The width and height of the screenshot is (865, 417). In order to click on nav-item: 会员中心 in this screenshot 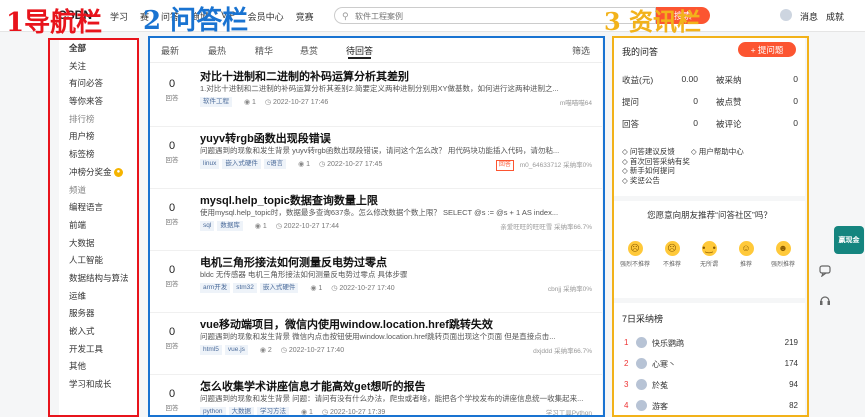, I will do `click(266, 16)`.